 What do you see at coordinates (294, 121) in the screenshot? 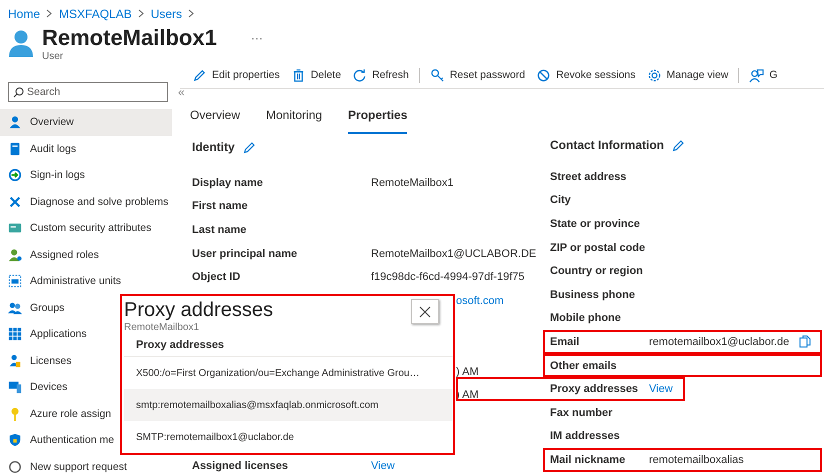
I see `tab: Monitoring` at bounding box center [294, 121].